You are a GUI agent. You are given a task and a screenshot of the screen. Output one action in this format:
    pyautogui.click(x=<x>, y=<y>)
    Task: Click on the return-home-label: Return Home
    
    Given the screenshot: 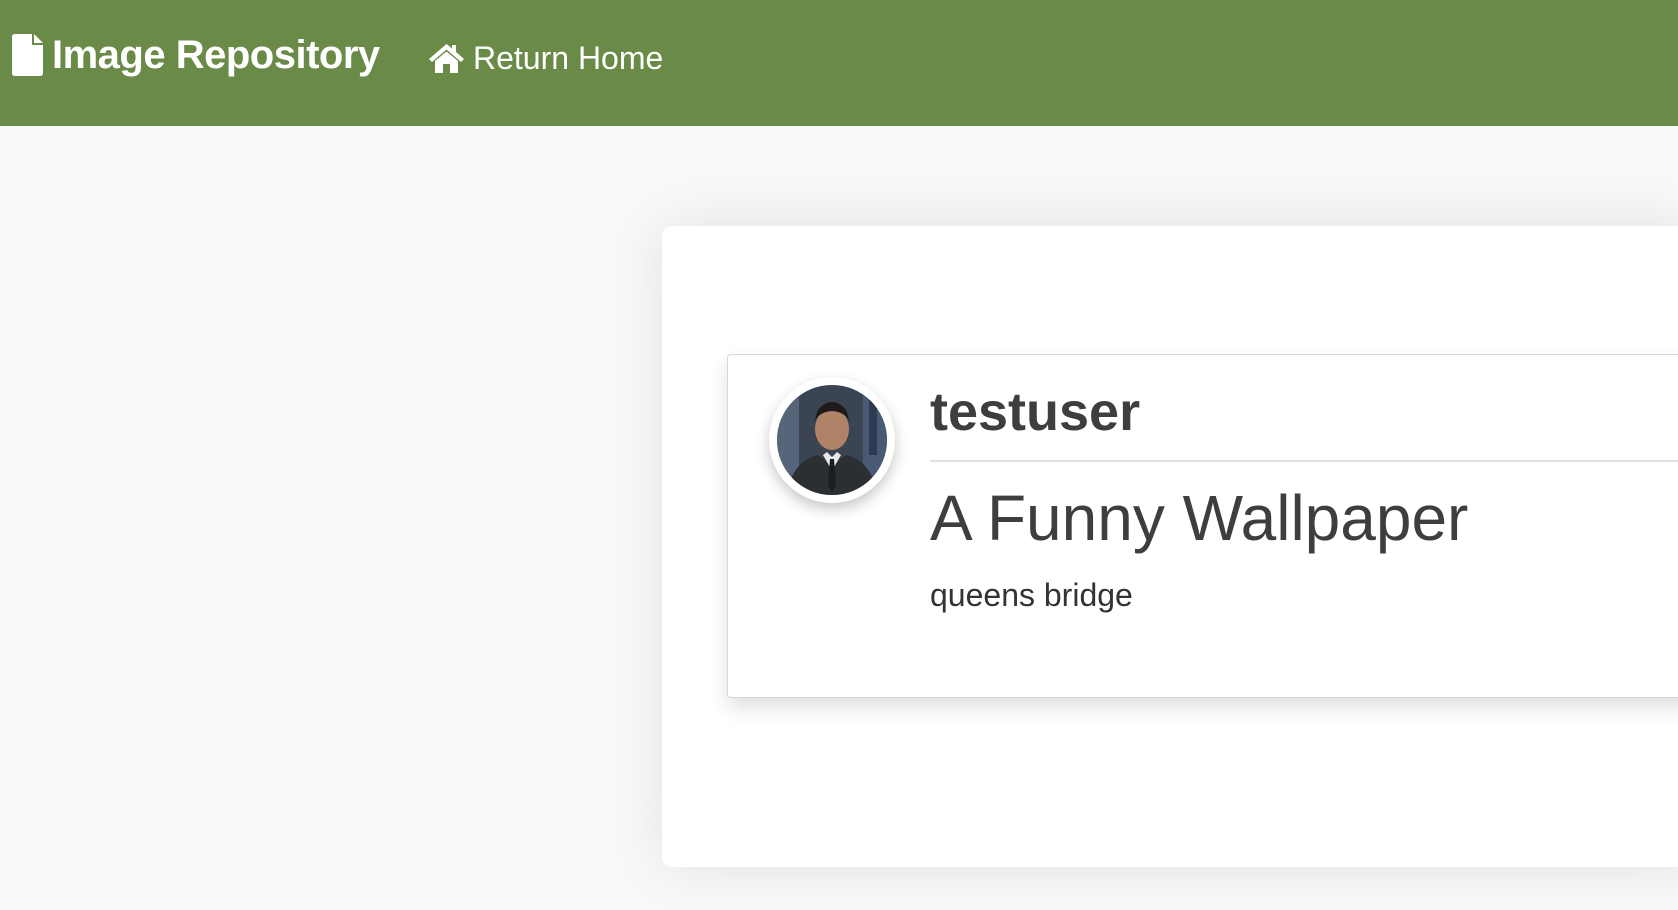 What is the action you would take?
    pyautogui.click(x=568, y=57)
    